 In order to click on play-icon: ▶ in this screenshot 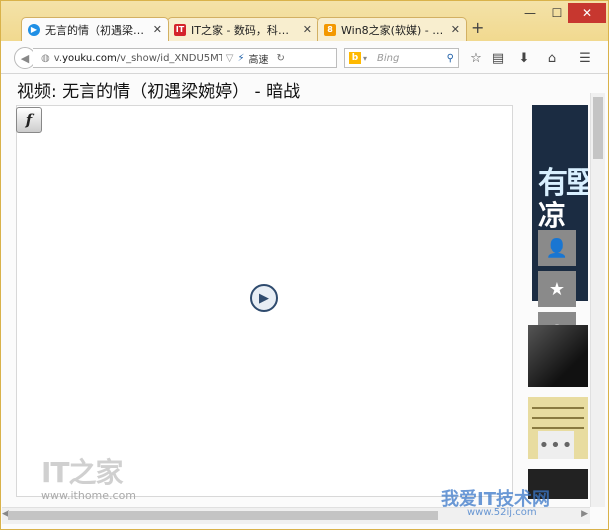, I will do `click(264, 298)`.